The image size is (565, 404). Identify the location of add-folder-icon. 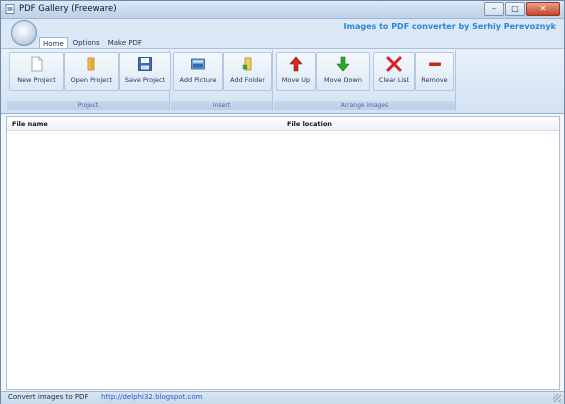
(246, 64).